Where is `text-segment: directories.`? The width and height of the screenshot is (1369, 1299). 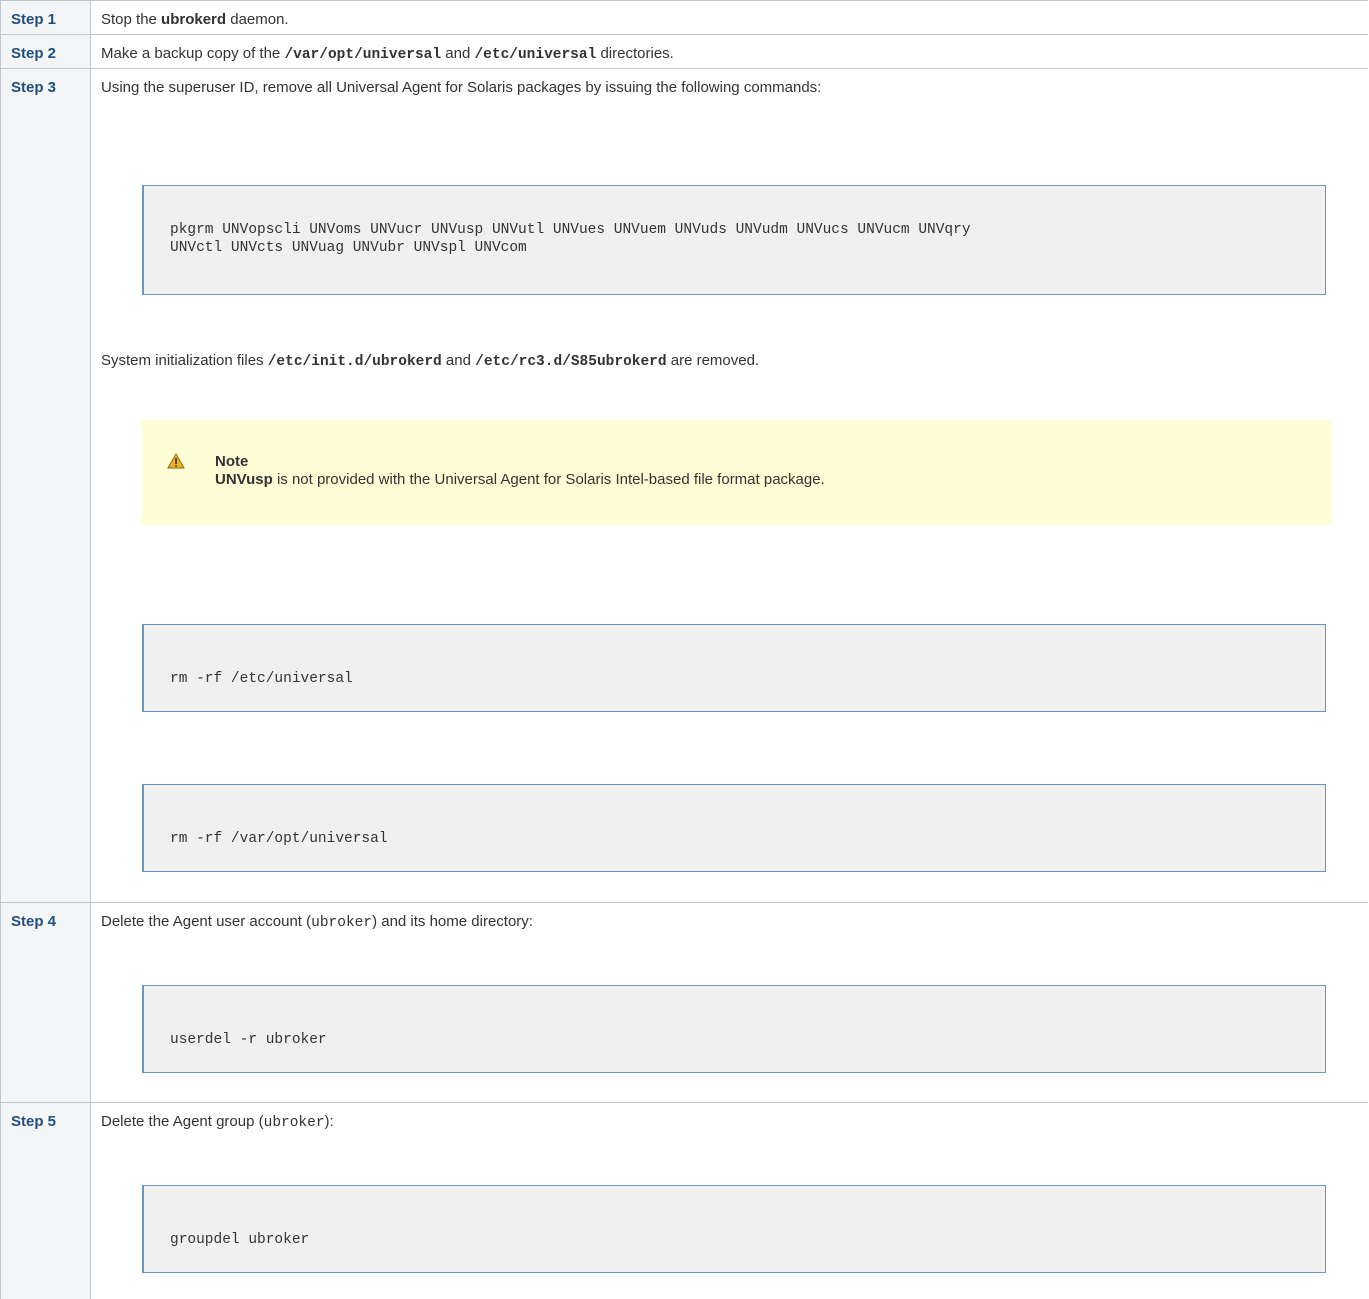
text-segment: directories. is located at coordinates (635, 53).